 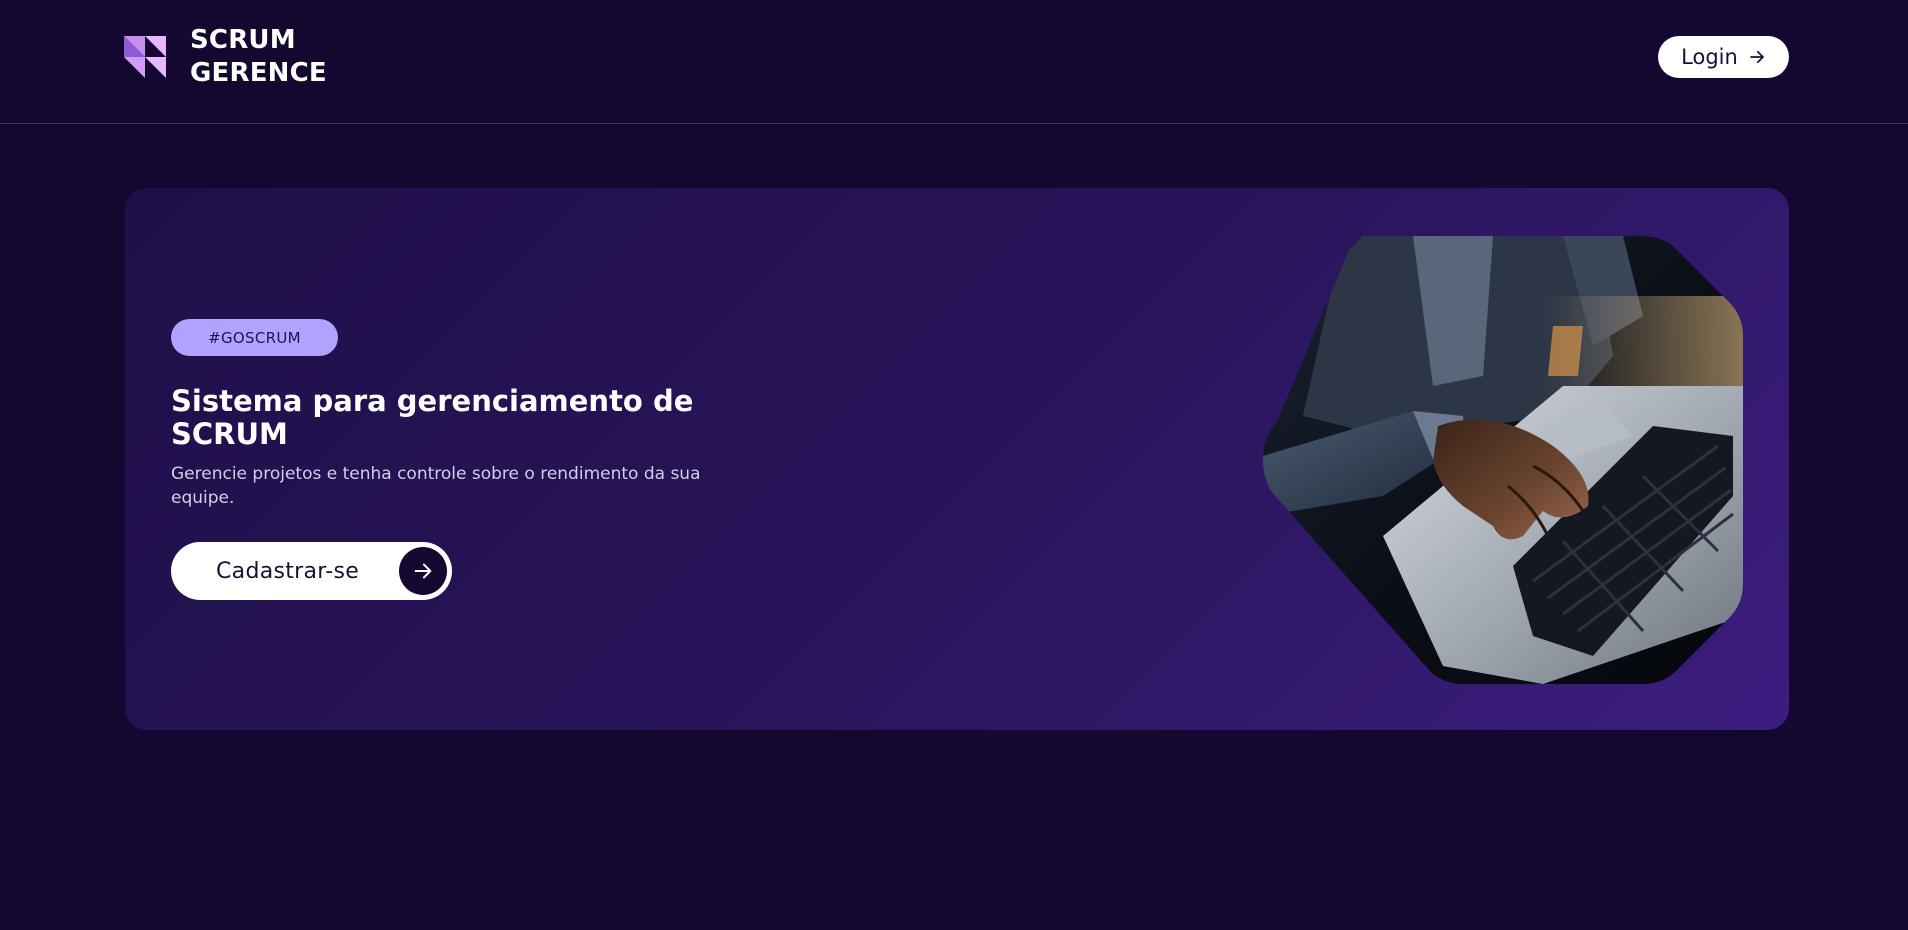 I want to click on hashtag-badge: #GOSCRUM, so click(x=254, y=337).